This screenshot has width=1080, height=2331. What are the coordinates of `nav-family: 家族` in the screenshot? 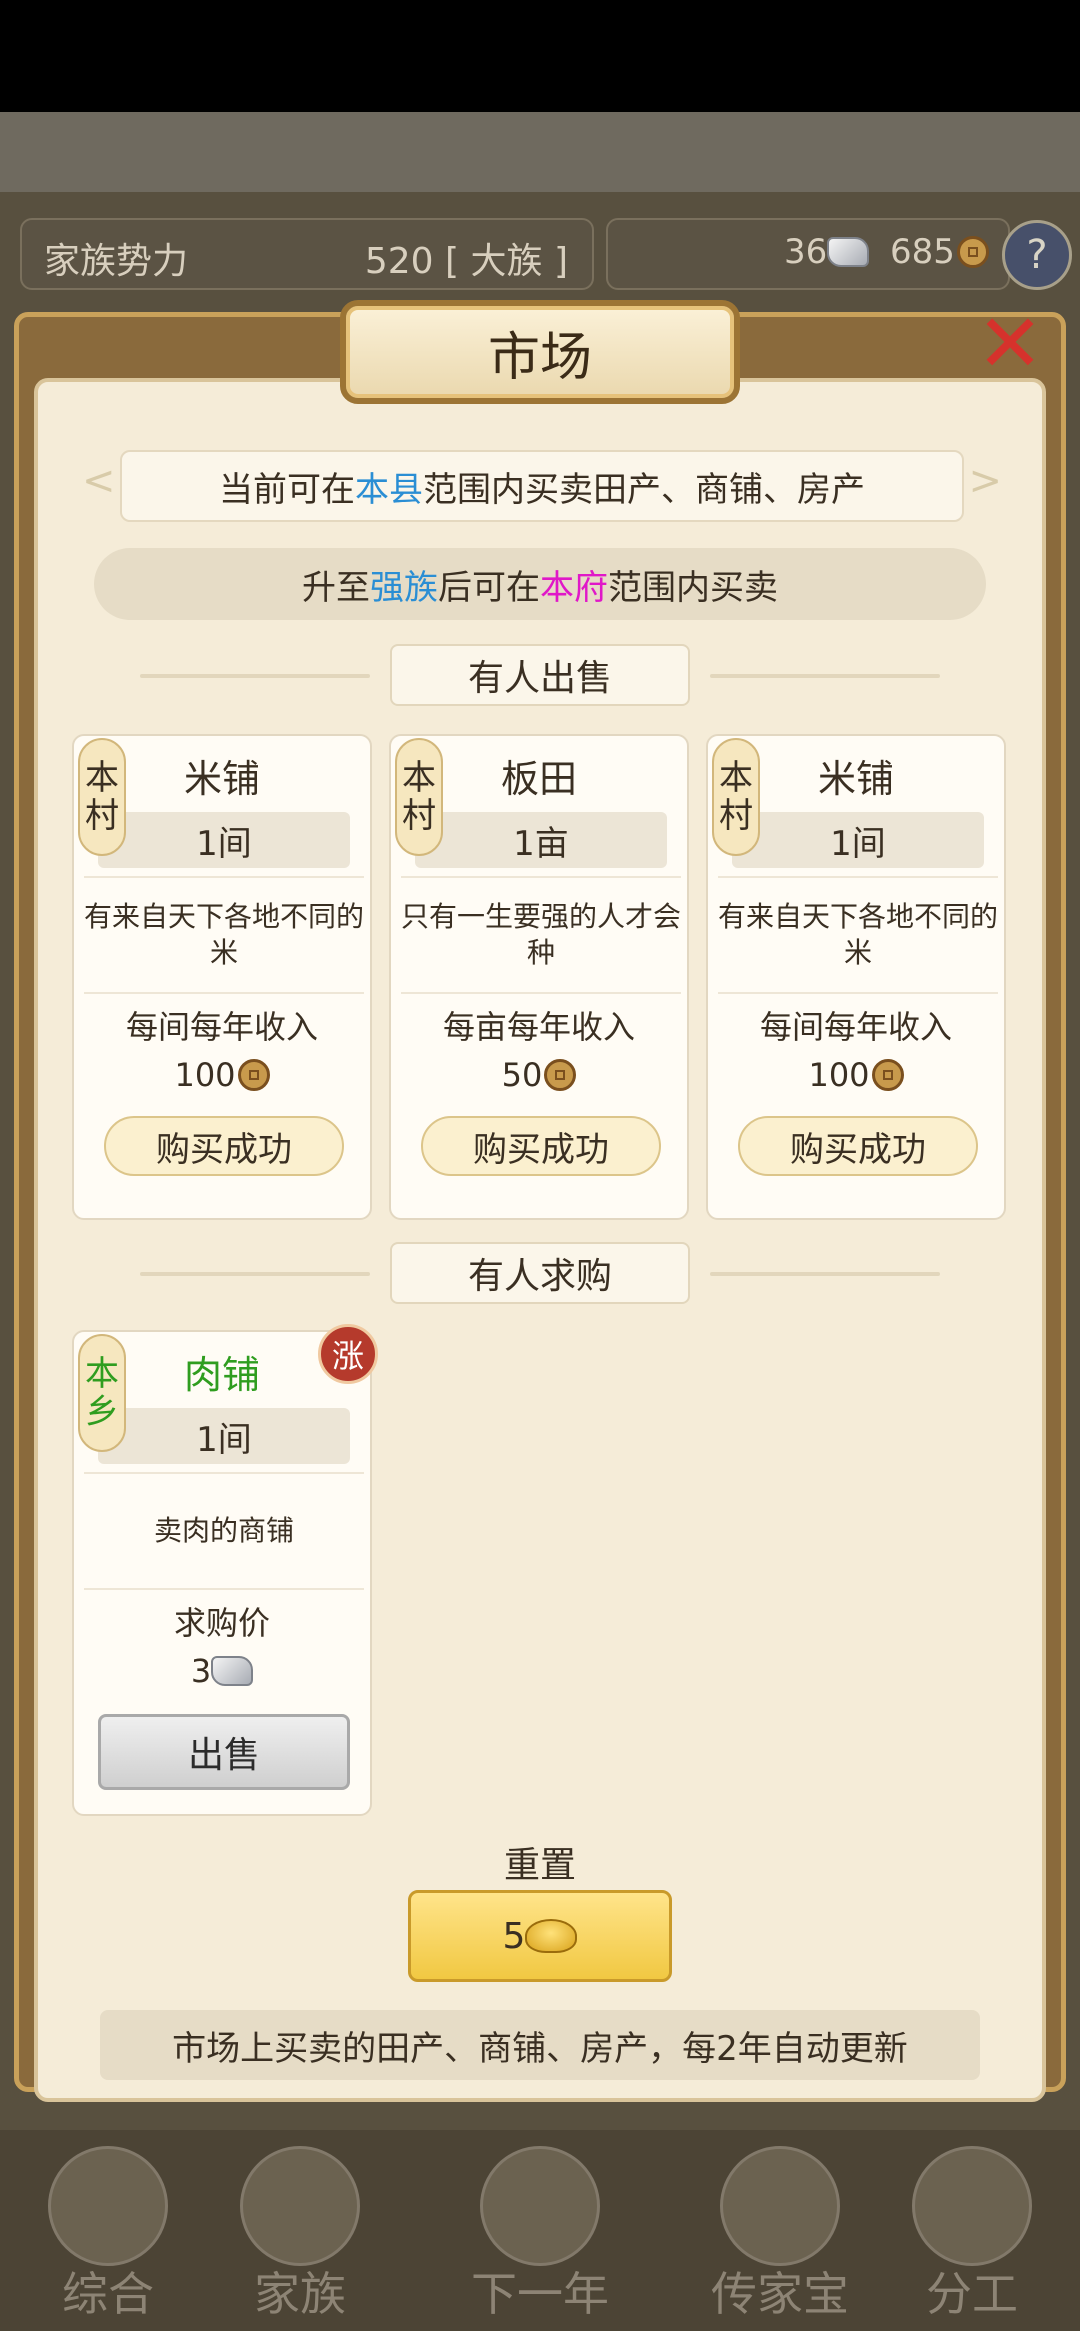 It's located at (300, 2235).